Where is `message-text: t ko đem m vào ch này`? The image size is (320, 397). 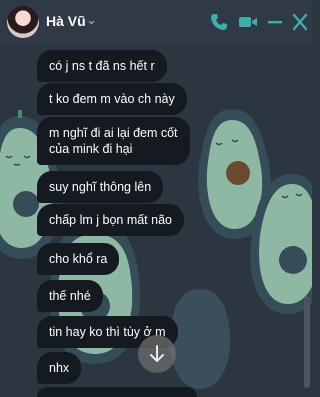
message-text: t ko đem m vào ch này is located at coordinates (112, 99).